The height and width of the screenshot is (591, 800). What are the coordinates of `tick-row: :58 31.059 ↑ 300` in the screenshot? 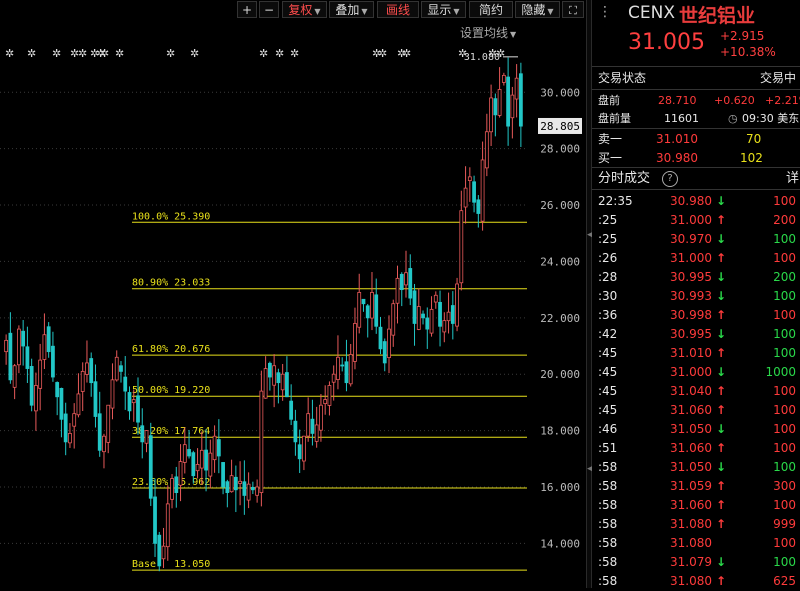 It's located at (696, 486).